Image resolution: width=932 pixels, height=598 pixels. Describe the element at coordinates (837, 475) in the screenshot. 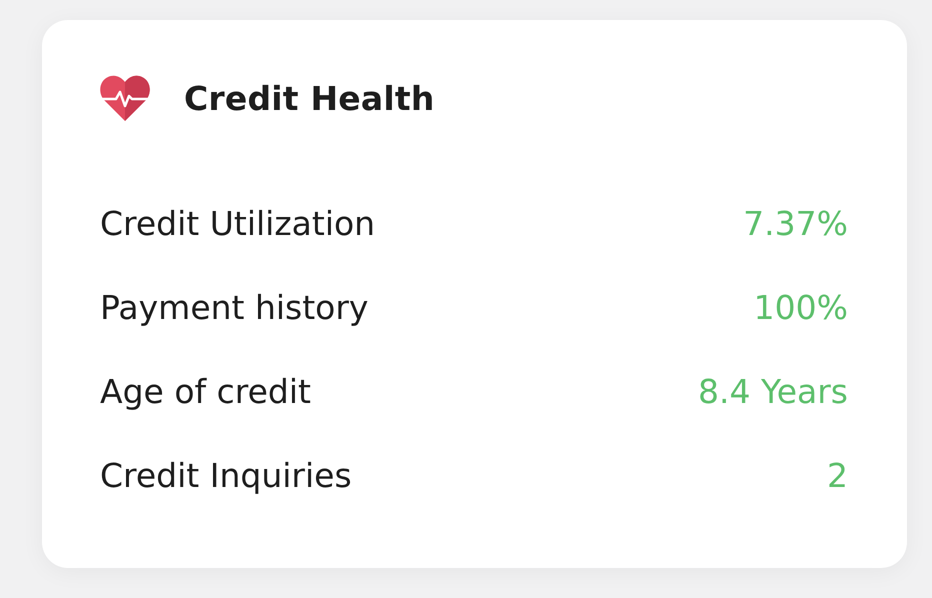

I see `metric-value: 2` at that location.